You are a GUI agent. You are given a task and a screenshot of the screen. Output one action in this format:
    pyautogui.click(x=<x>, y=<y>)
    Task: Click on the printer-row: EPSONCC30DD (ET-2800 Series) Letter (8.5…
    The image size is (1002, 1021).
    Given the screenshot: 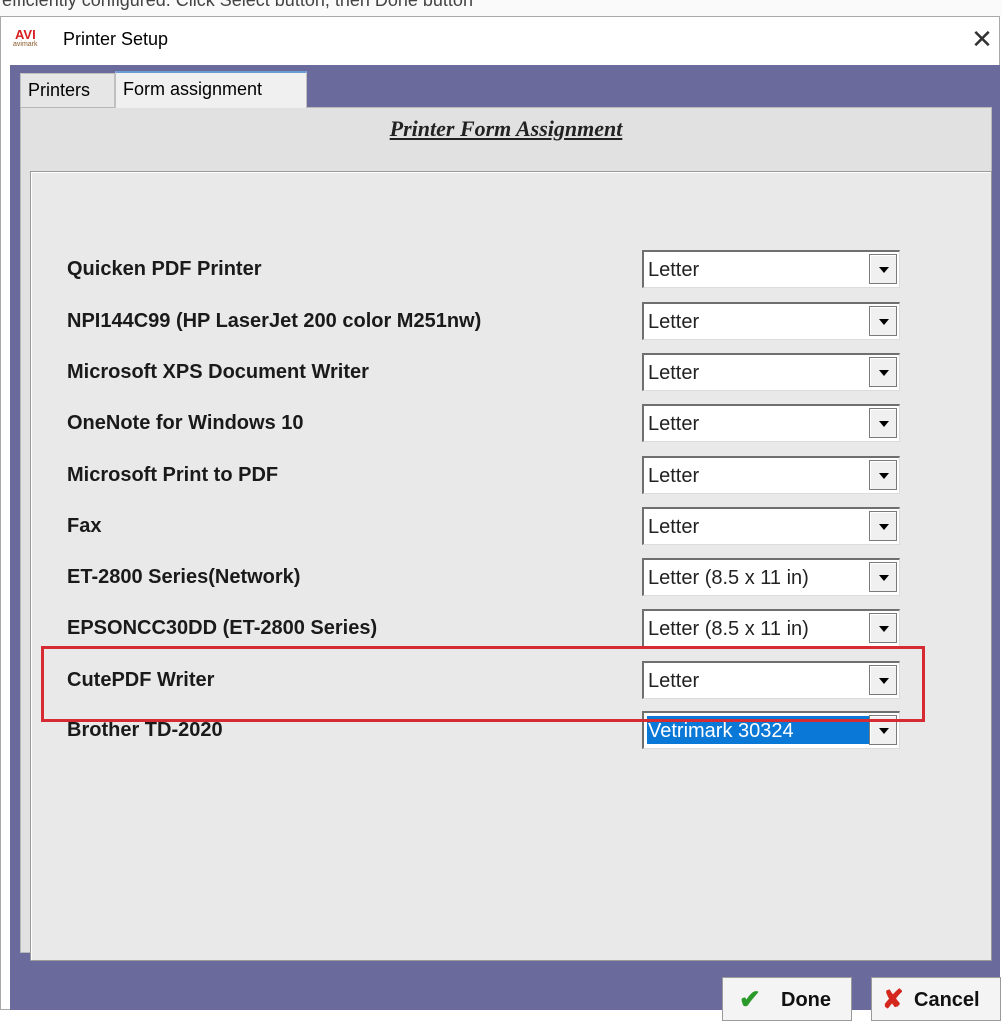 What is the action you would take?
    pyautogui.click(x=511, y=629)
    